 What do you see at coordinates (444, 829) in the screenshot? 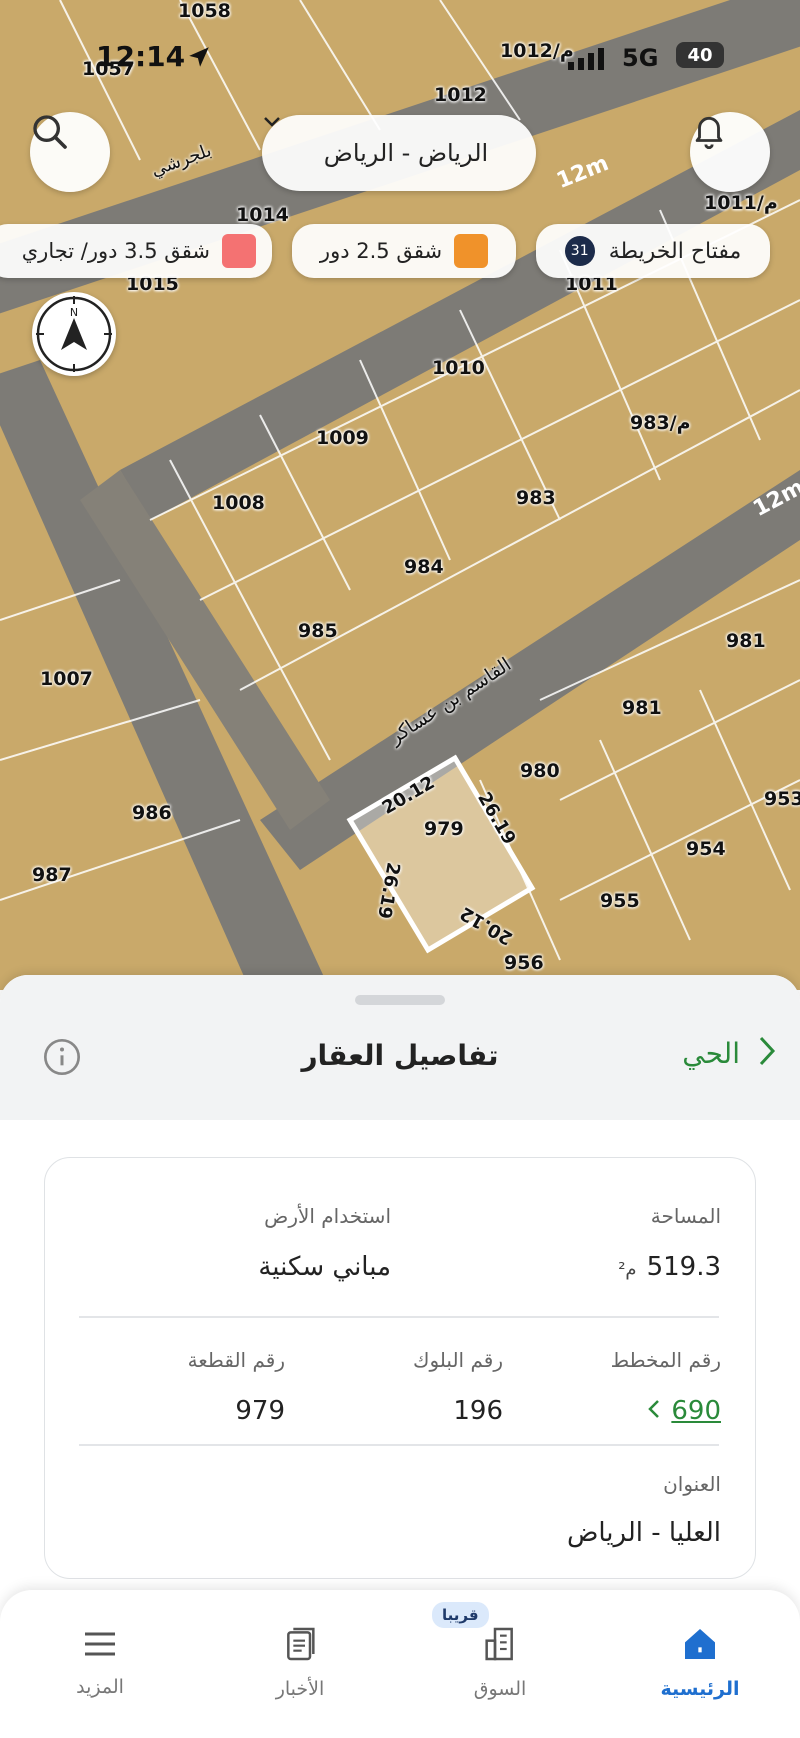
I see `parcel-number: 979` at bounding box center [444, 829].